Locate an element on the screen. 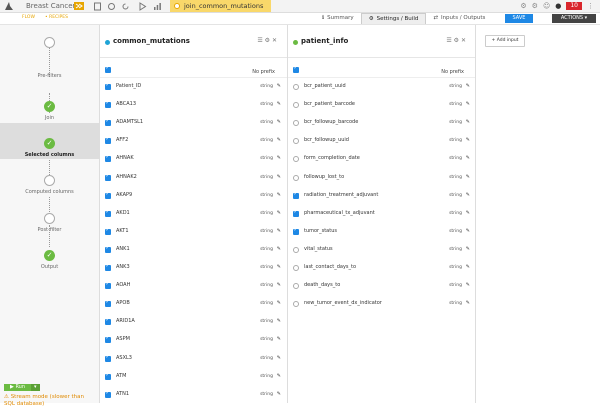  step-post-filter: Post-filter is located at coordinates (49, 223).